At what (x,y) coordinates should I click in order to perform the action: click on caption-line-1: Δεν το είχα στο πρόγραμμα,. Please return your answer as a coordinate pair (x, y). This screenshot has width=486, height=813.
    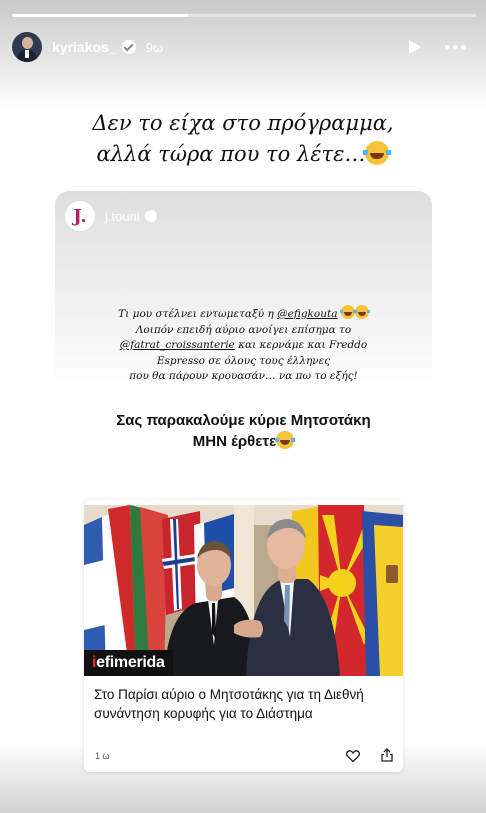
    Looking at the image, I should click on (243, 123).